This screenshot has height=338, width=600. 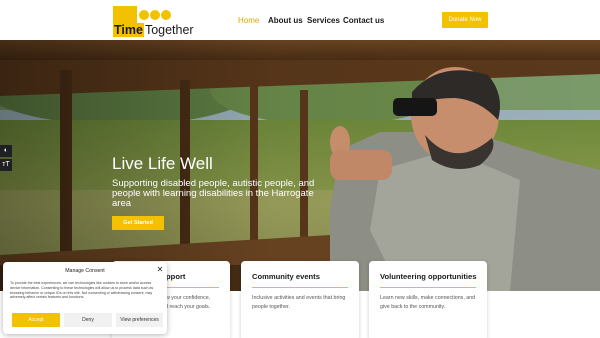 I want to click on accept-button: Accept, so click(x=36, y=320).